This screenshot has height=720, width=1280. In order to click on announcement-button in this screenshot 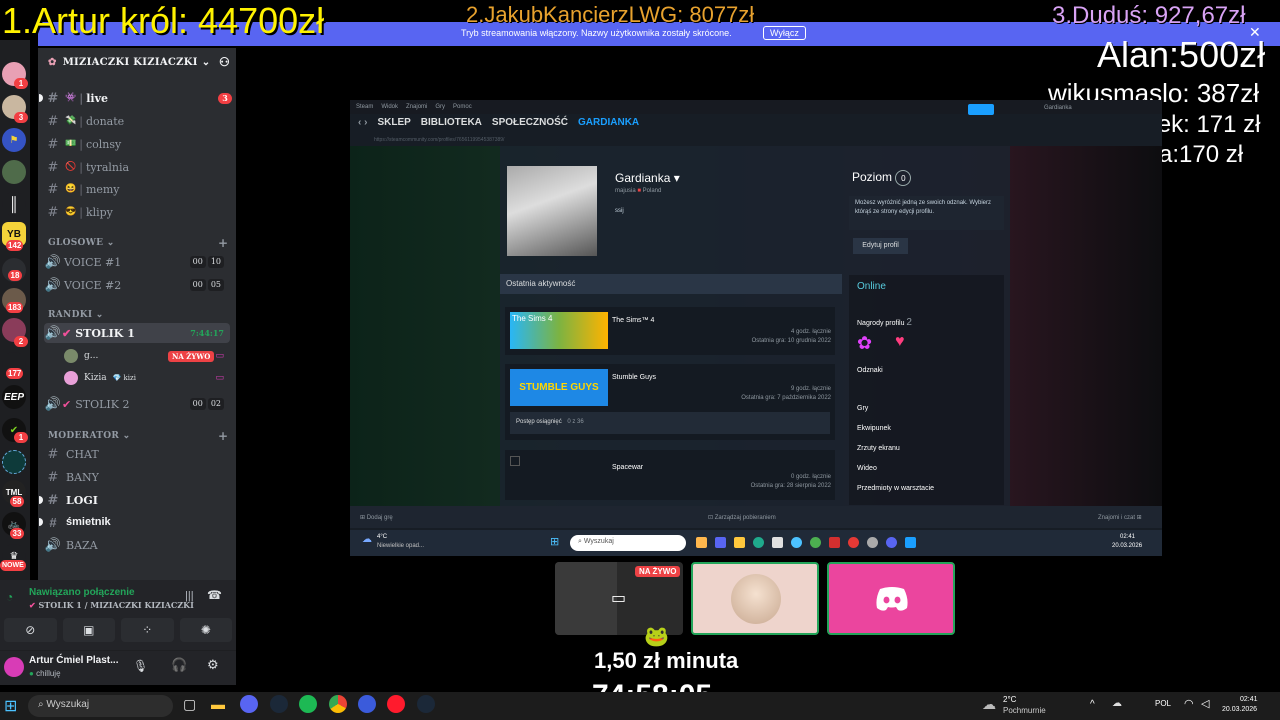, I will do `click(981, 109)`.